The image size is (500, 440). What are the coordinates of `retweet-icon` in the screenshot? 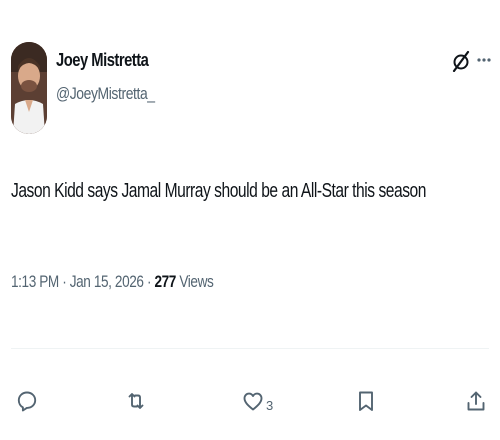 It's located at (136, 401).